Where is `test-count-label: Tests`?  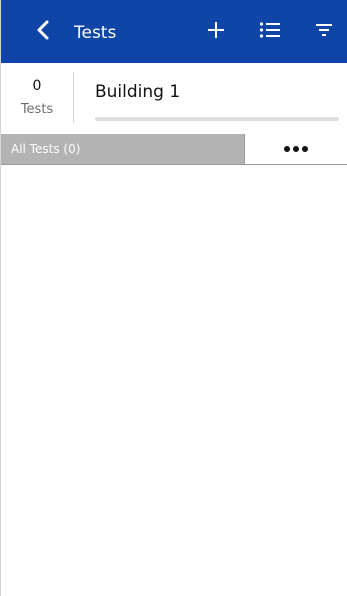 test-count-label: Tests is located at coordinates (37, 109).